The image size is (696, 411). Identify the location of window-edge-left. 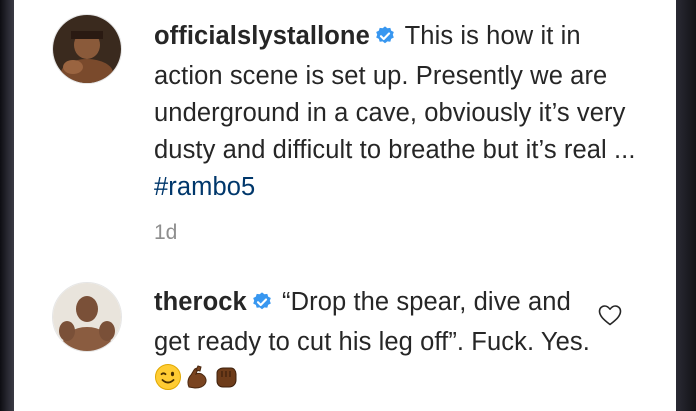
(7, 205).